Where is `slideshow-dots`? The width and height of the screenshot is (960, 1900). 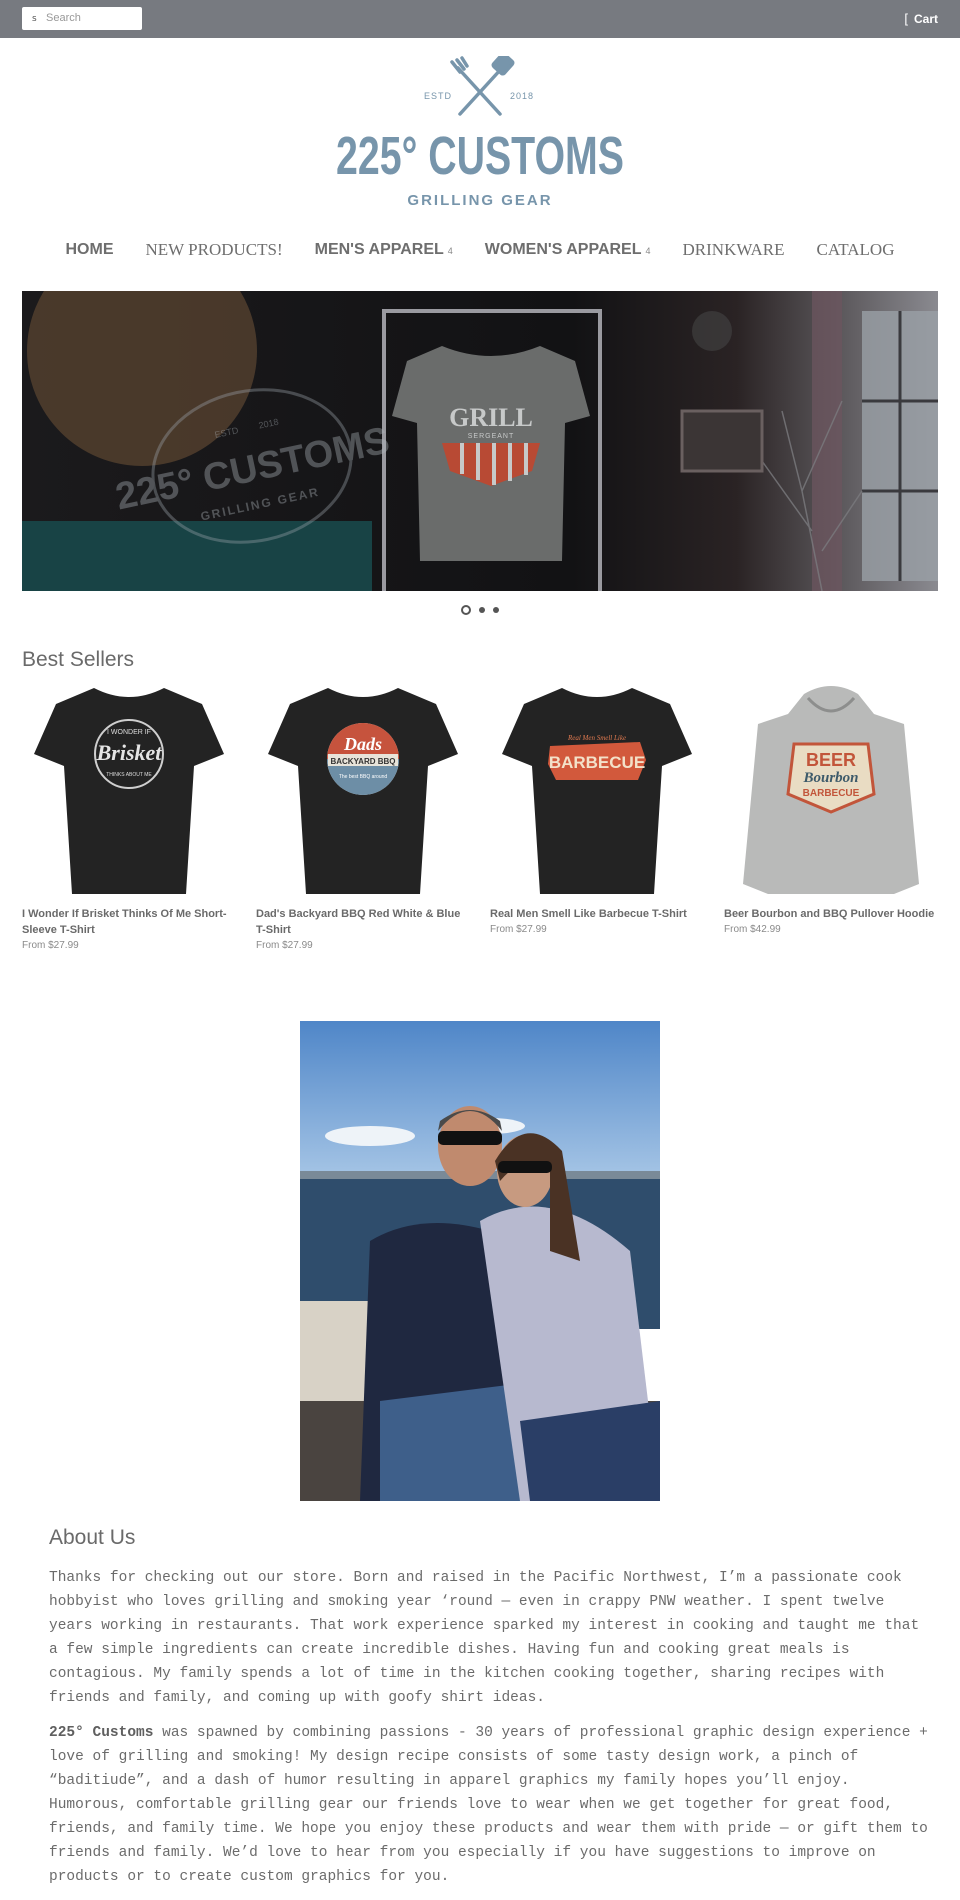 slideshow-dots is located at coordinates (480, 610).